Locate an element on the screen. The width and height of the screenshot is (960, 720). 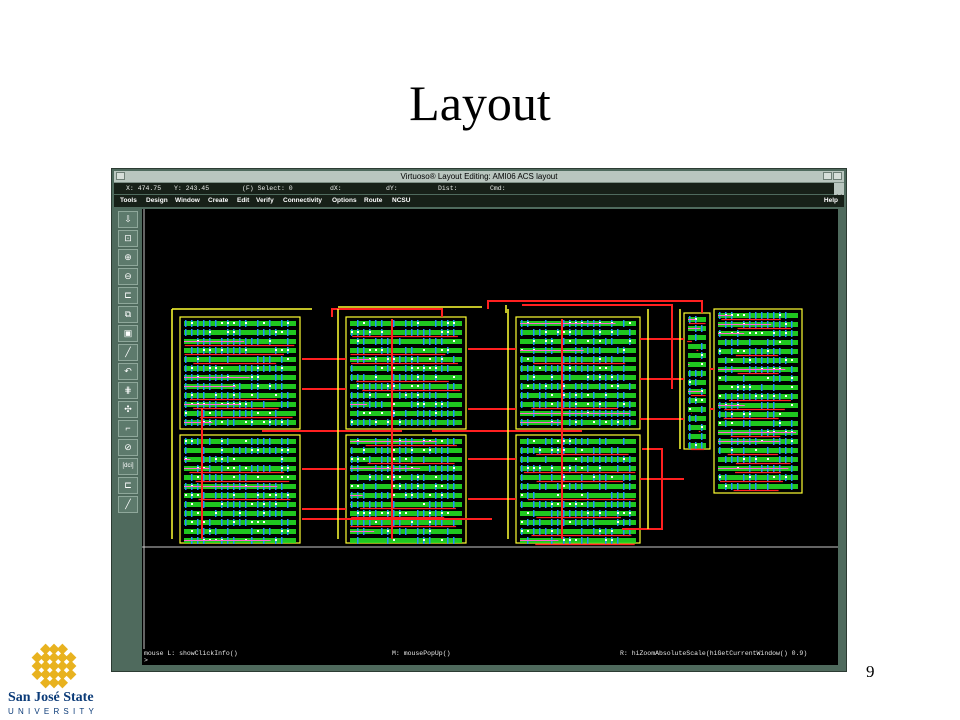
menu-tools: Tools is located at coordinates (128, 201).